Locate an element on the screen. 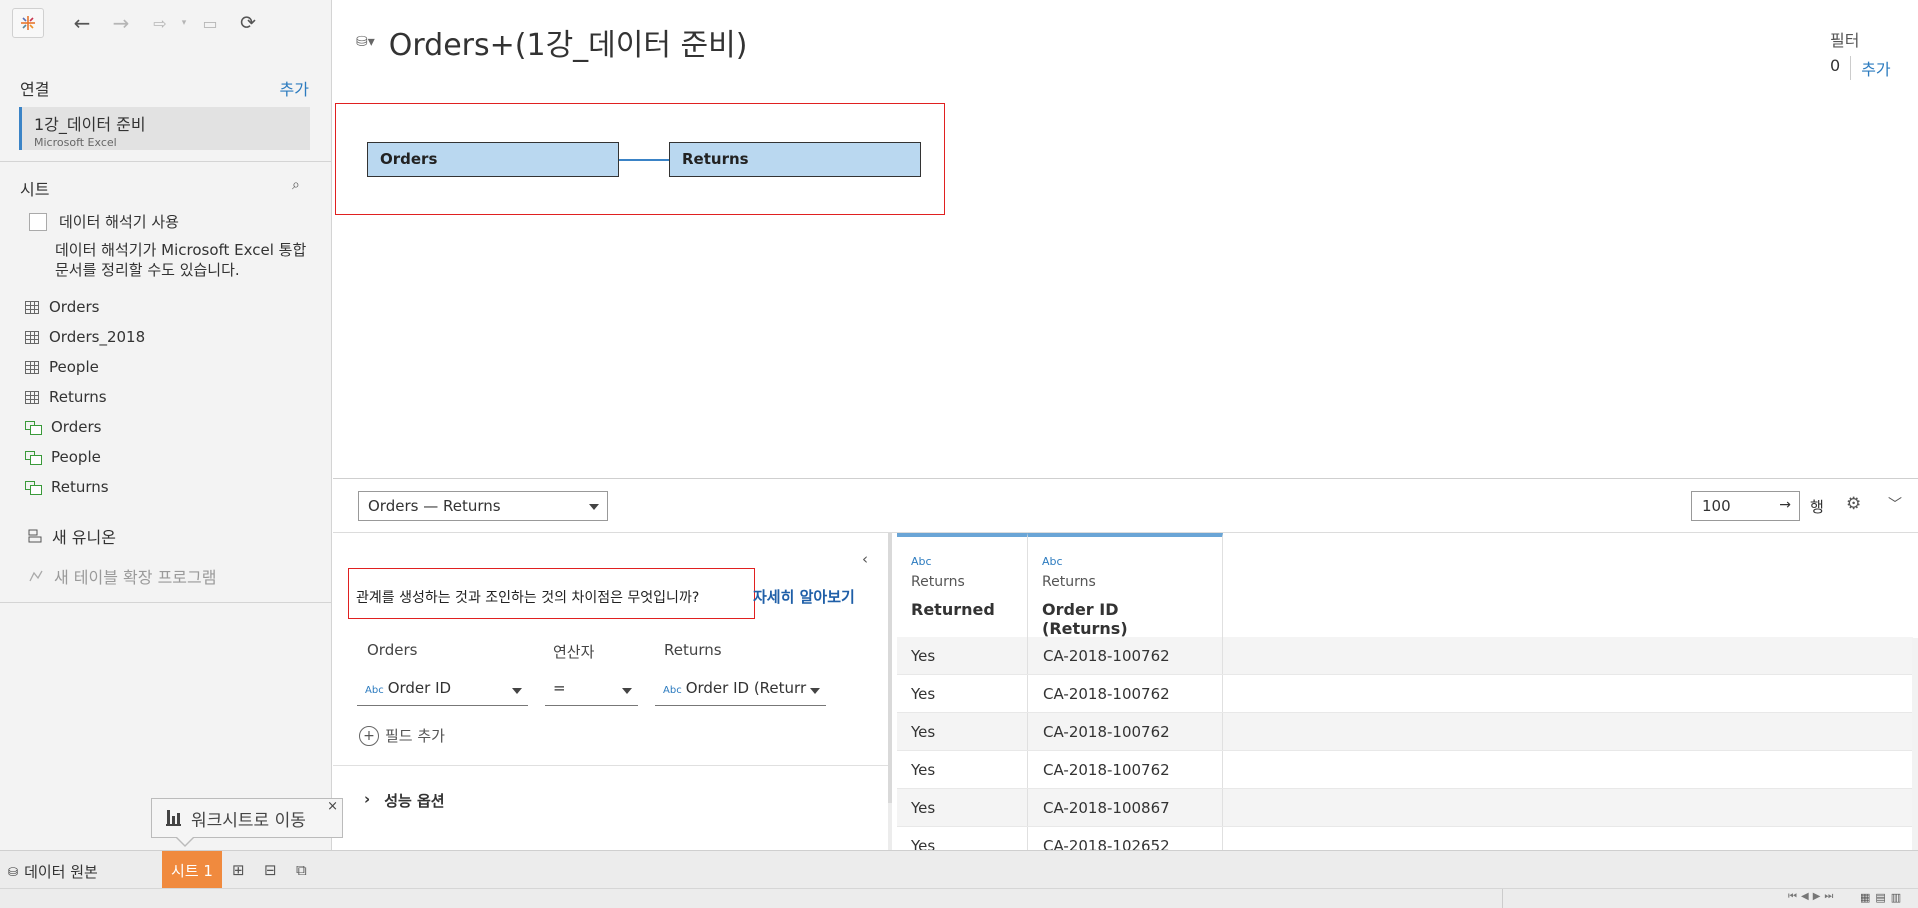 The height and width of the screenshot is (908, 1918). sheet-item-orders-2018: Orders_2018 is located at coordinates (85, 337).